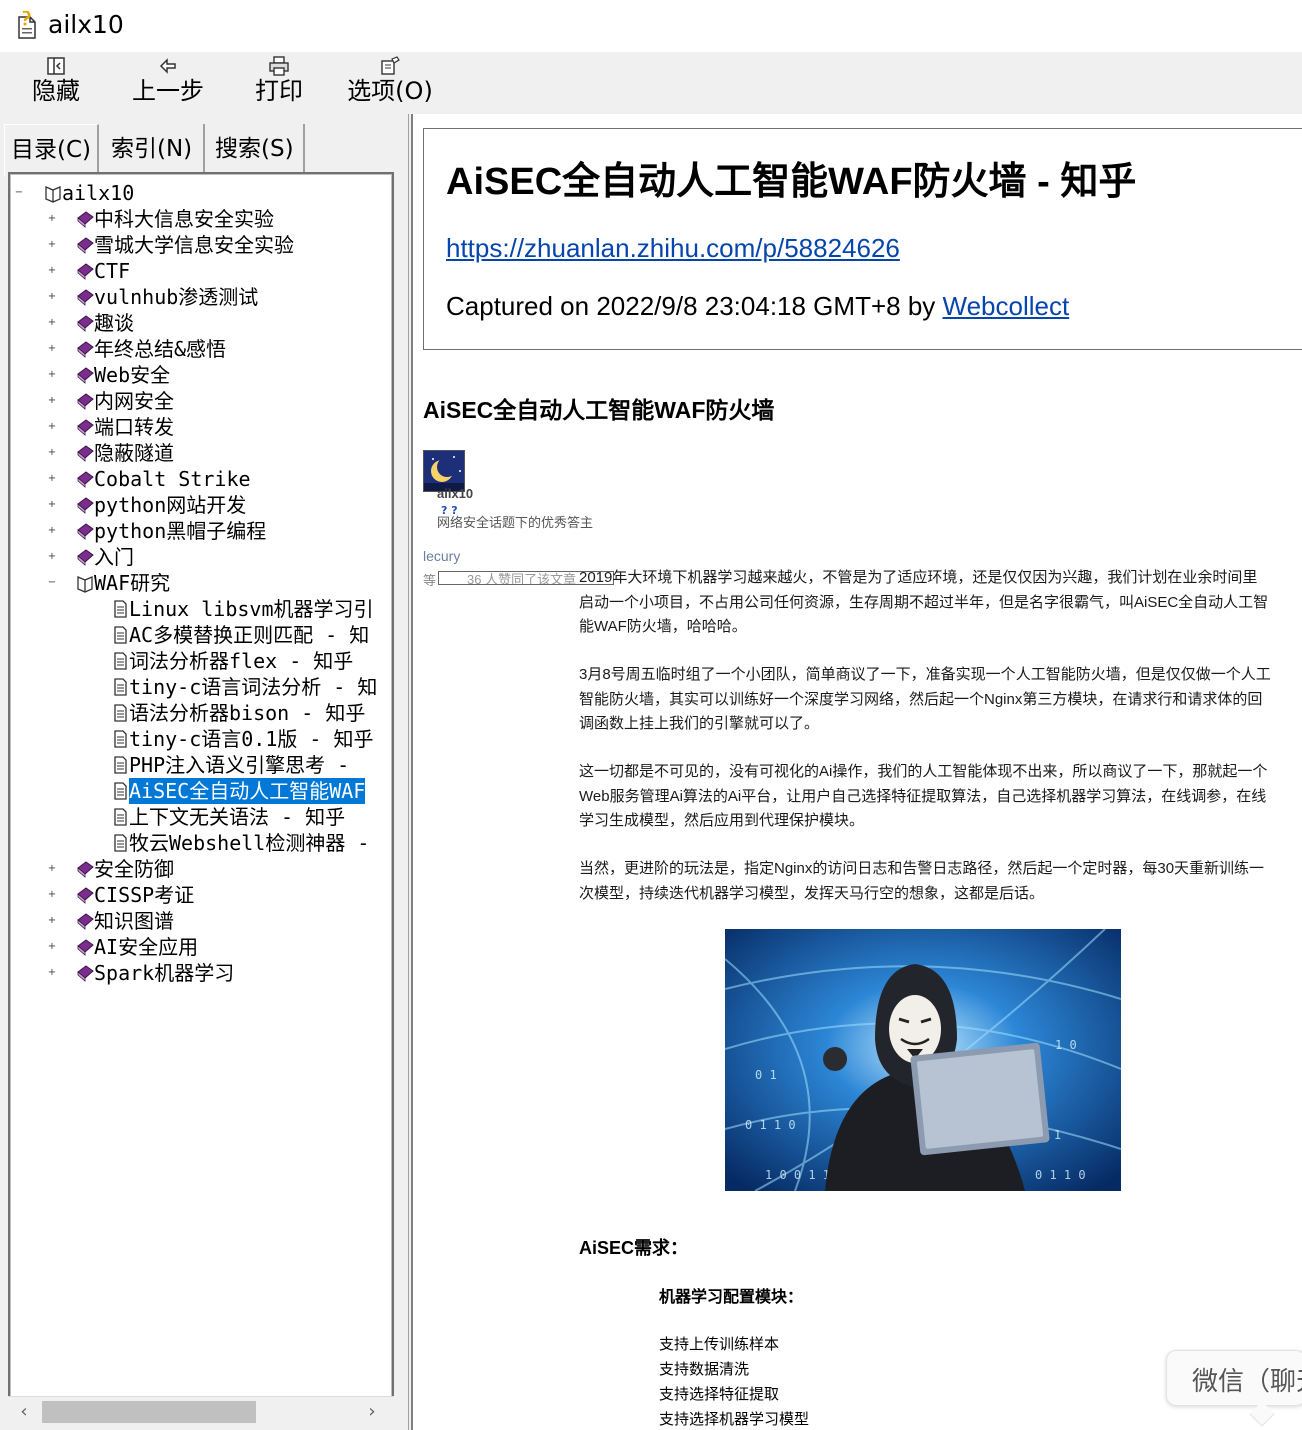 This screenshot has height=1430, width=1302. I want to click on feature-item: 支持选择特征提取, so click(719, 1394).